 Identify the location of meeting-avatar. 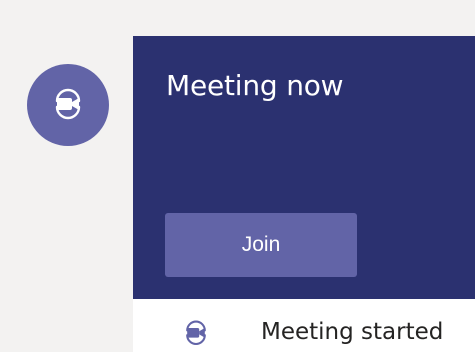
(68, 105).